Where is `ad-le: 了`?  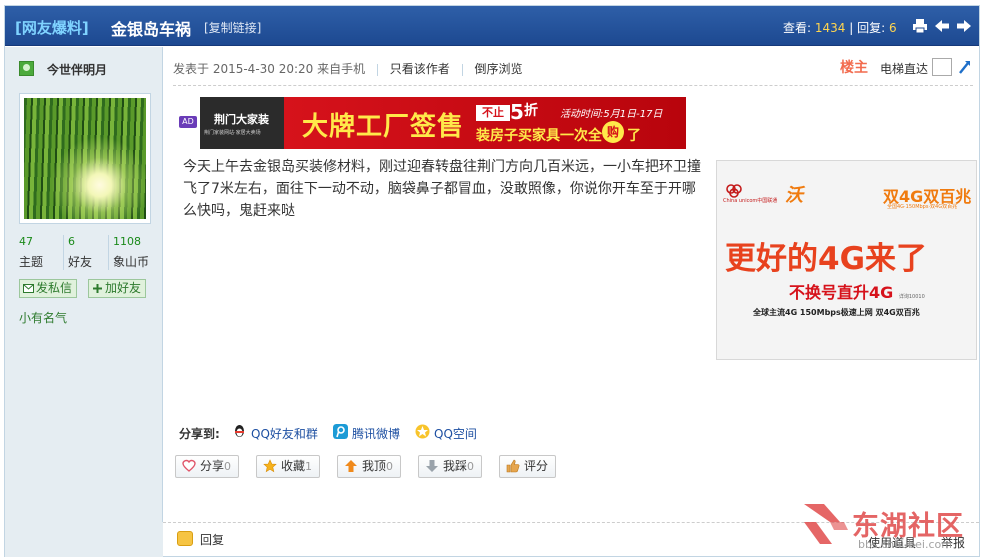 ad-le: 了 is located at coordinates (634, 136).